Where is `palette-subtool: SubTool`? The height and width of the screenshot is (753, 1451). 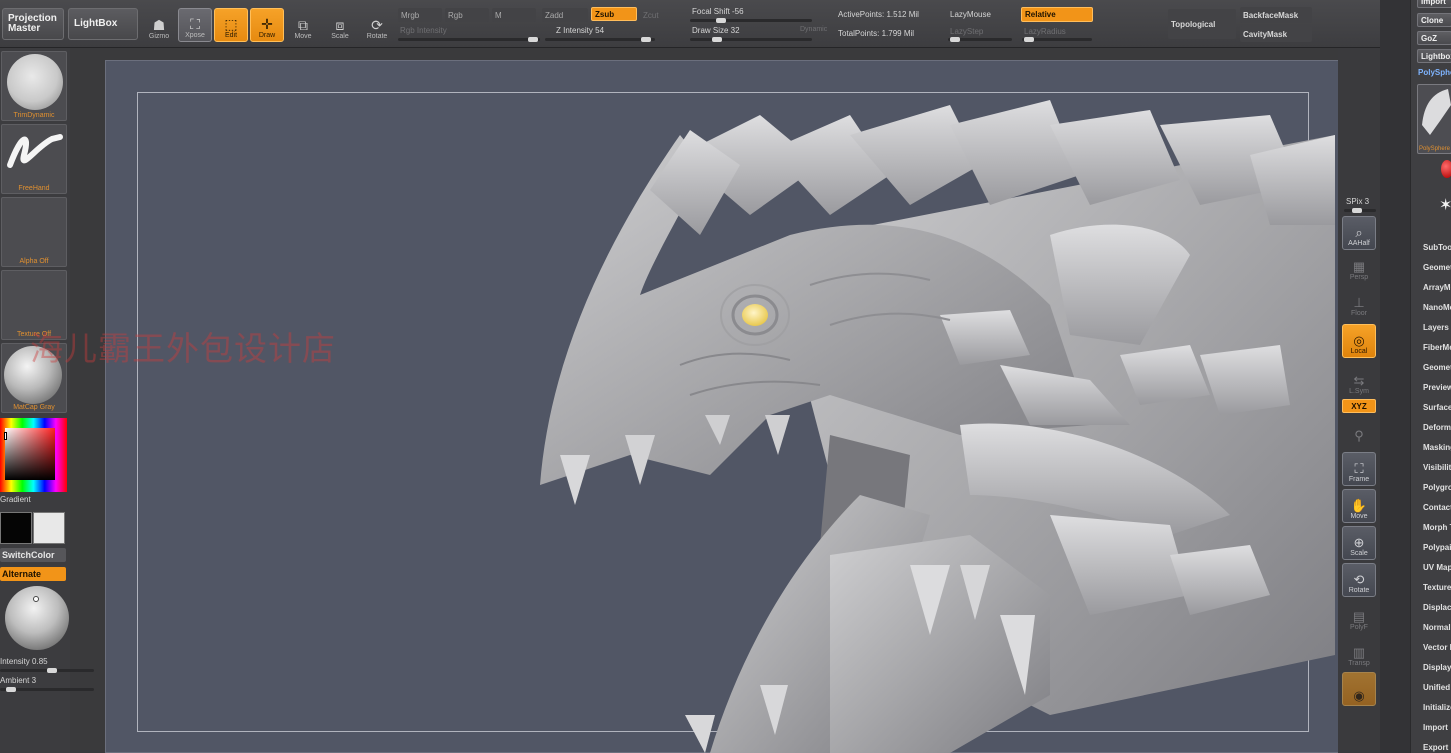
palette-subtool: SubTool is located at coordinates (1437, 247).